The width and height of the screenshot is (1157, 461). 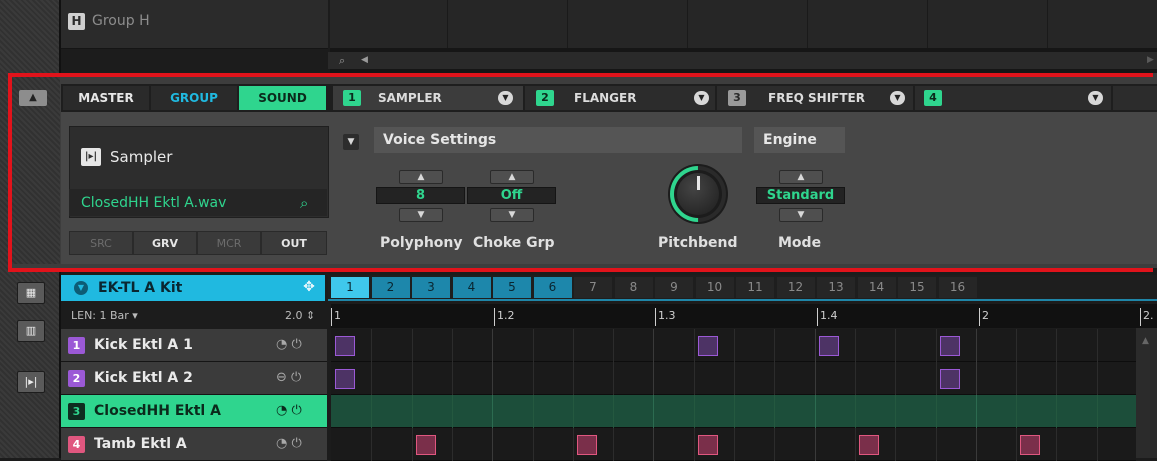 I want to click on step-3: 3, so click(x=431, y=287).